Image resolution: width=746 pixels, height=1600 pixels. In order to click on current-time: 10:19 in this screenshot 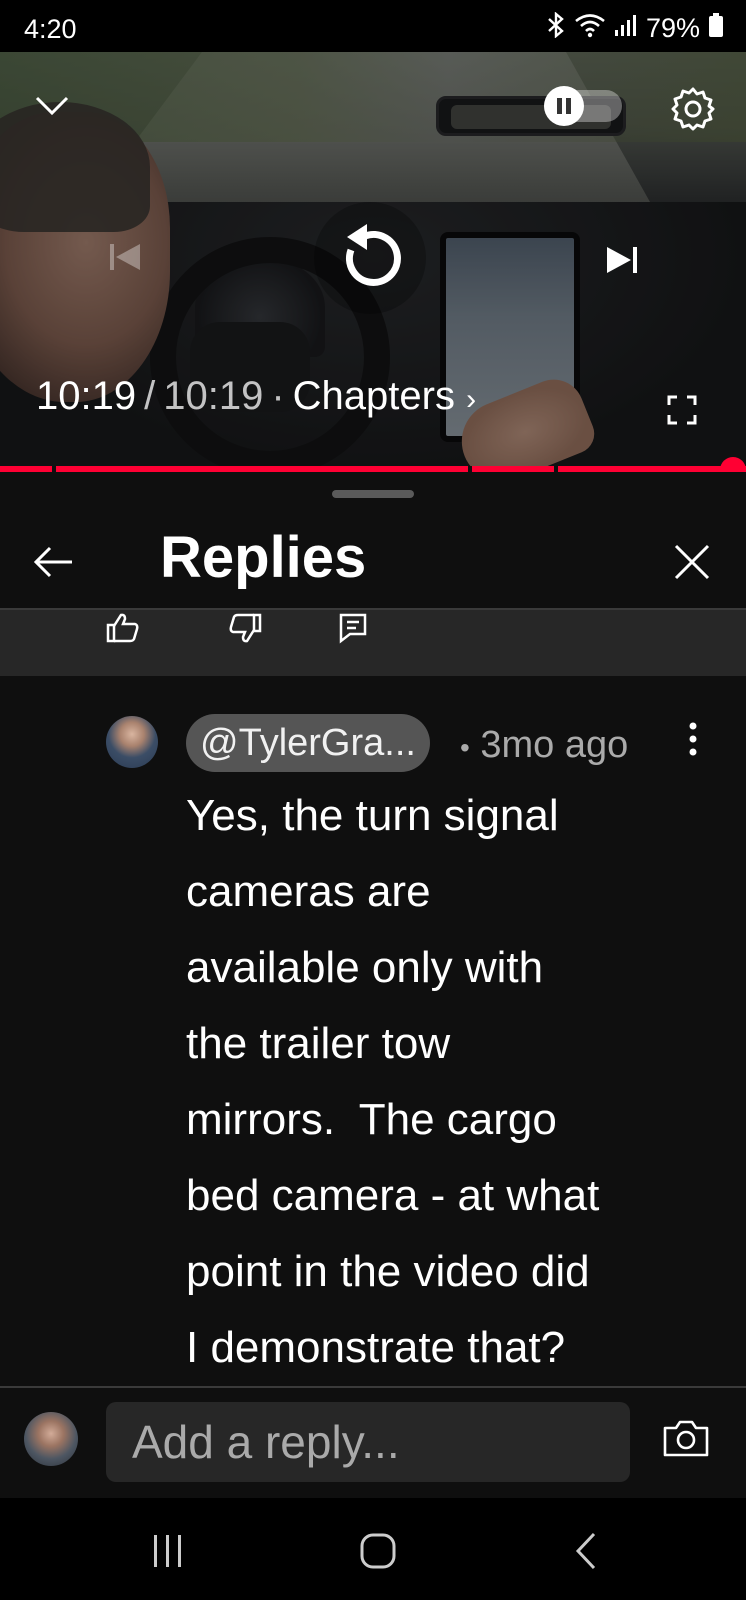, I will do `click(86, 396)`.